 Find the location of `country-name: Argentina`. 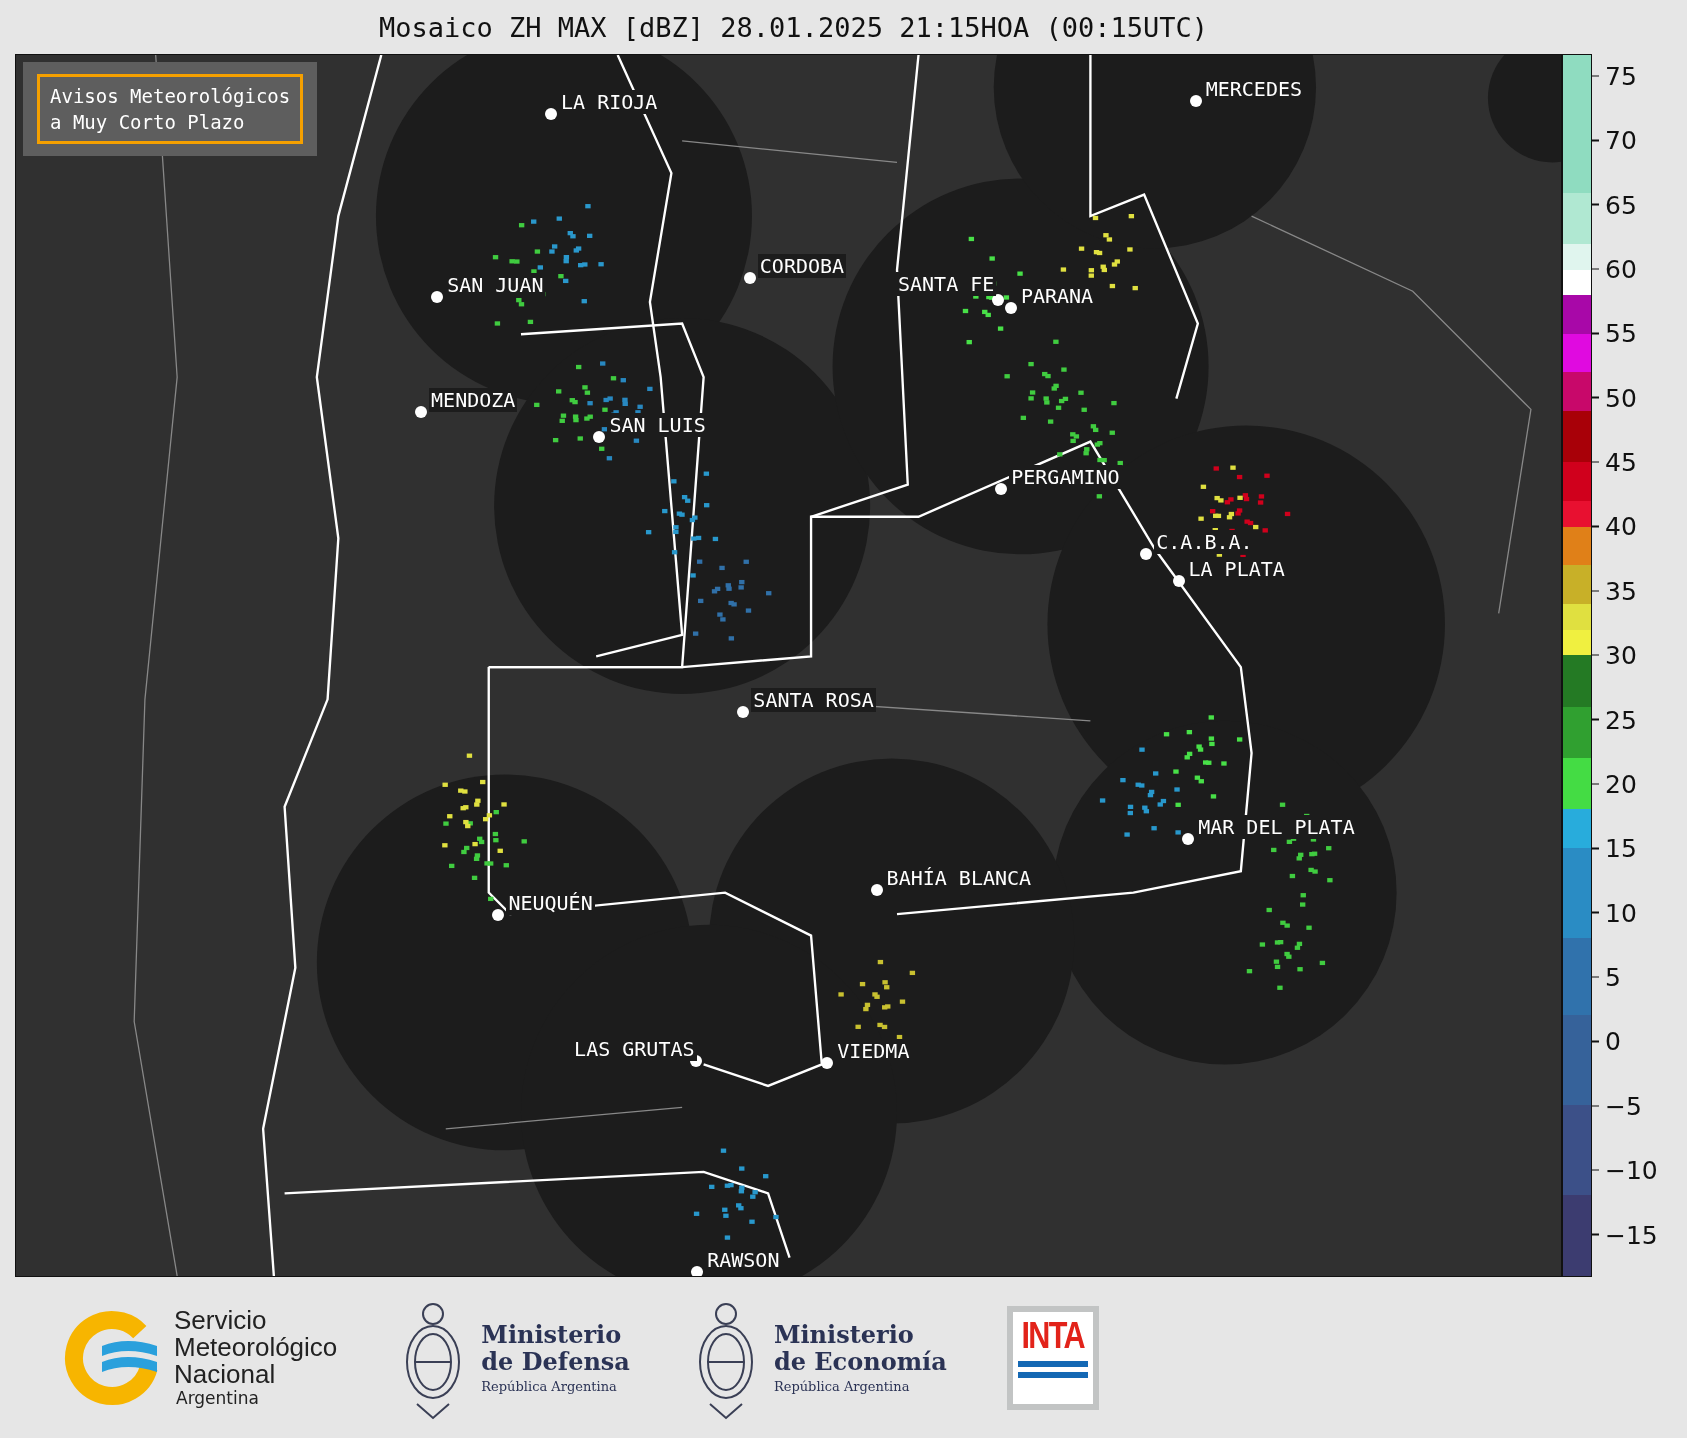

country-name: Argentina is located at coordinates (217, 1398).